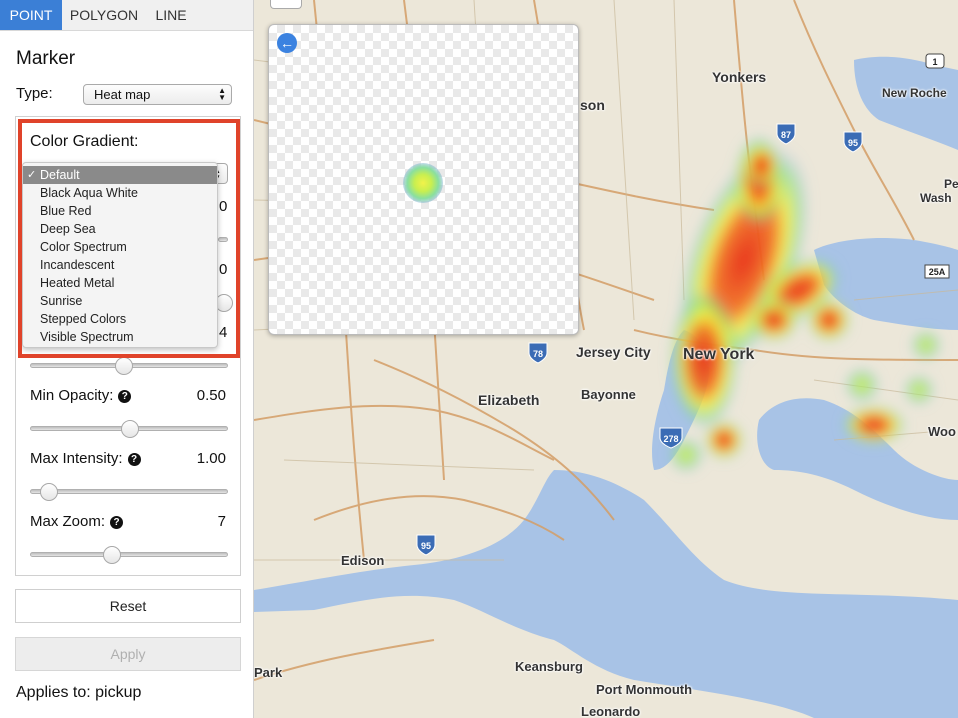  What do you see at coordinates (611, 711) in the screenshot?
I see `map-label-leonardo: Leonardo` at bounding box center [611, 711].